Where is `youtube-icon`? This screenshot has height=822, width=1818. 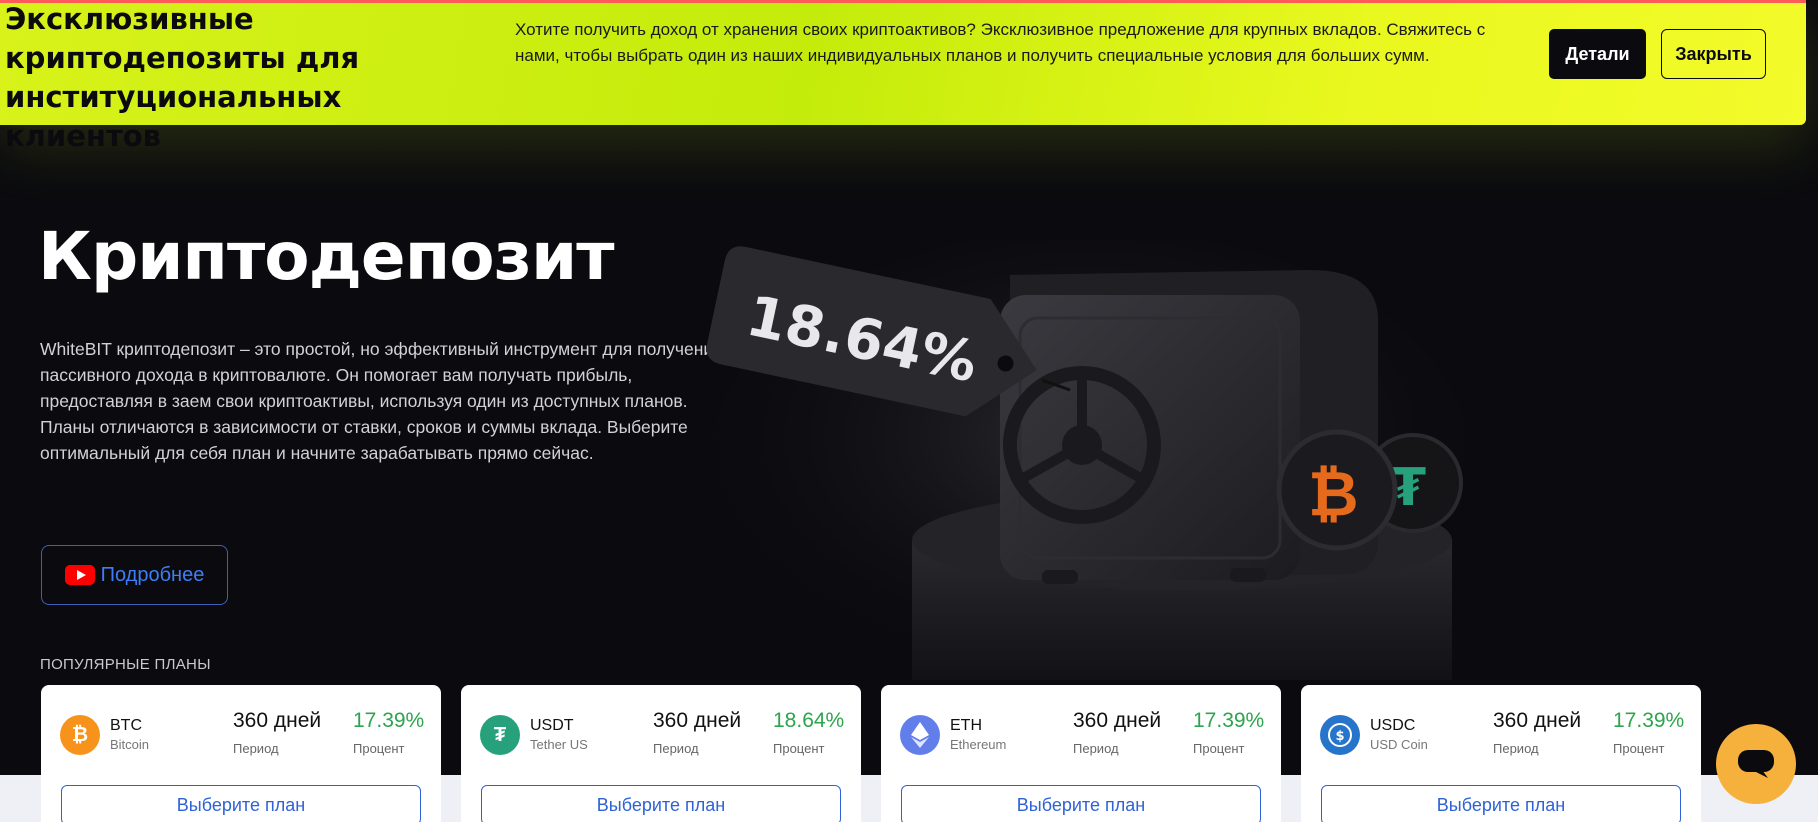
youtube-icon is located at coordinates (79, 575).